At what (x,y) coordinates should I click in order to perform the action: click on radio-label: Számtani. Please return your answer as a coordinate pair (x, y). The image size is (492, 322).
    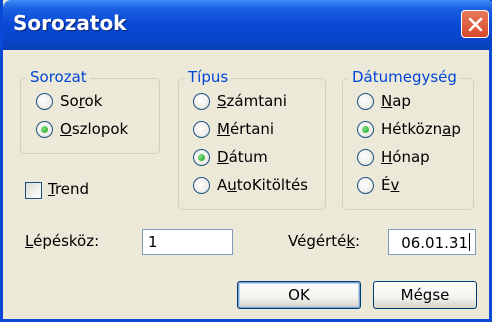
    Looking at the image, I should click on (252, 101).